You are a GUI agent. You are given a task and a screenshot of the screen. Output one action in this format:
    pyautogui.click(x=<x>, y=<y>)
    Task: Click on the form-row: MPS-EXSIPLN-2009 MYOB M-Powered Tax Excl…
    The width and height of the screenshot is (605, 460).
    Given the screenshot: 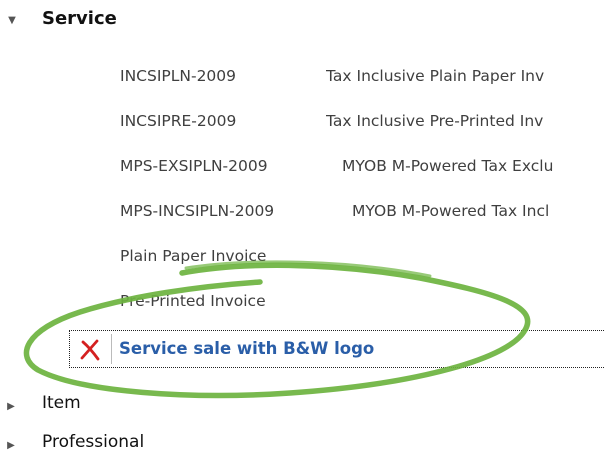 What is the action you would take?
    pyautogui.click(x=302, y=166)
    